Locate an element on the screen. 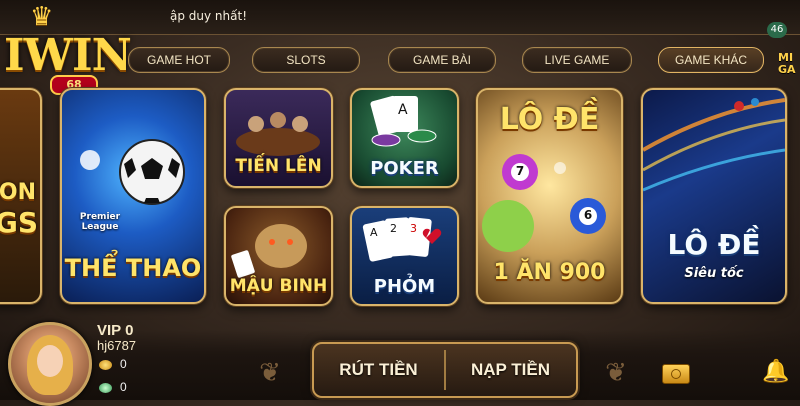  game-card-lo-de: LÔ ĐỀ 7 6 1 ĂN 900 is located at coordinates (549, 196).